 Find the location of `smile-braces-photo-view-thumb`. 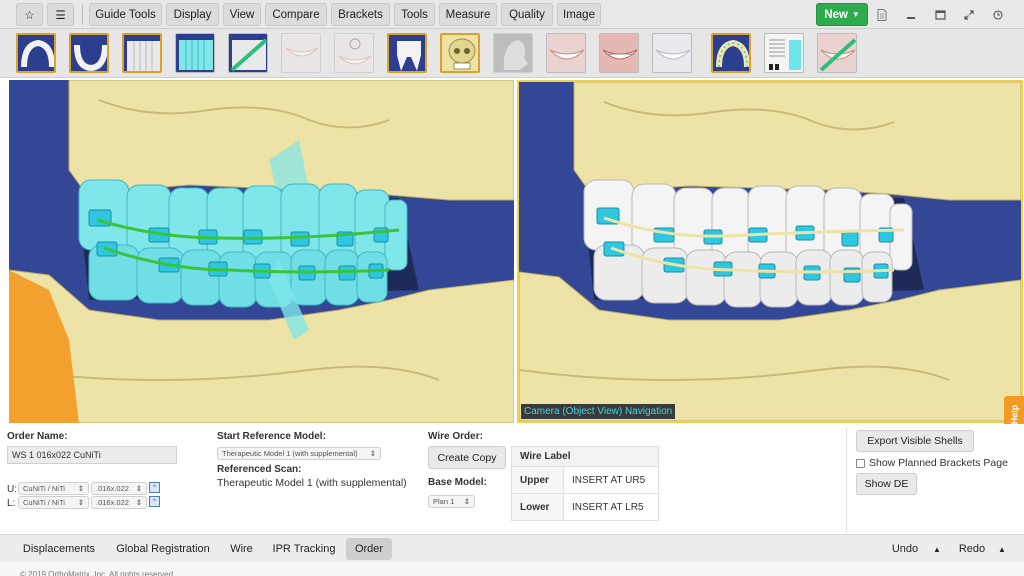

smile-braces-photo-view-thumb is located at coordinates (619, 53).